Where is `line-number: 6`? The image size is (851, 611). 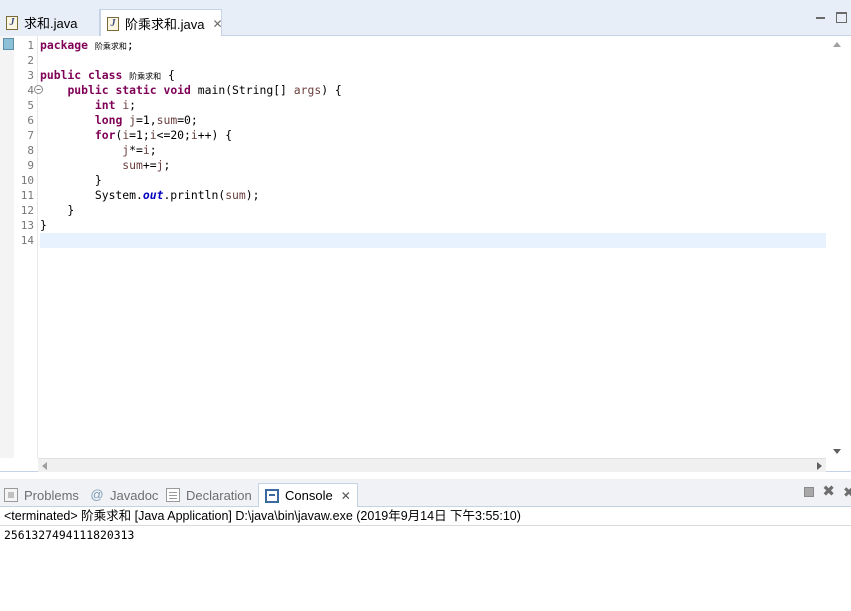
line-number: 6 is located at coordinates (30, 120).